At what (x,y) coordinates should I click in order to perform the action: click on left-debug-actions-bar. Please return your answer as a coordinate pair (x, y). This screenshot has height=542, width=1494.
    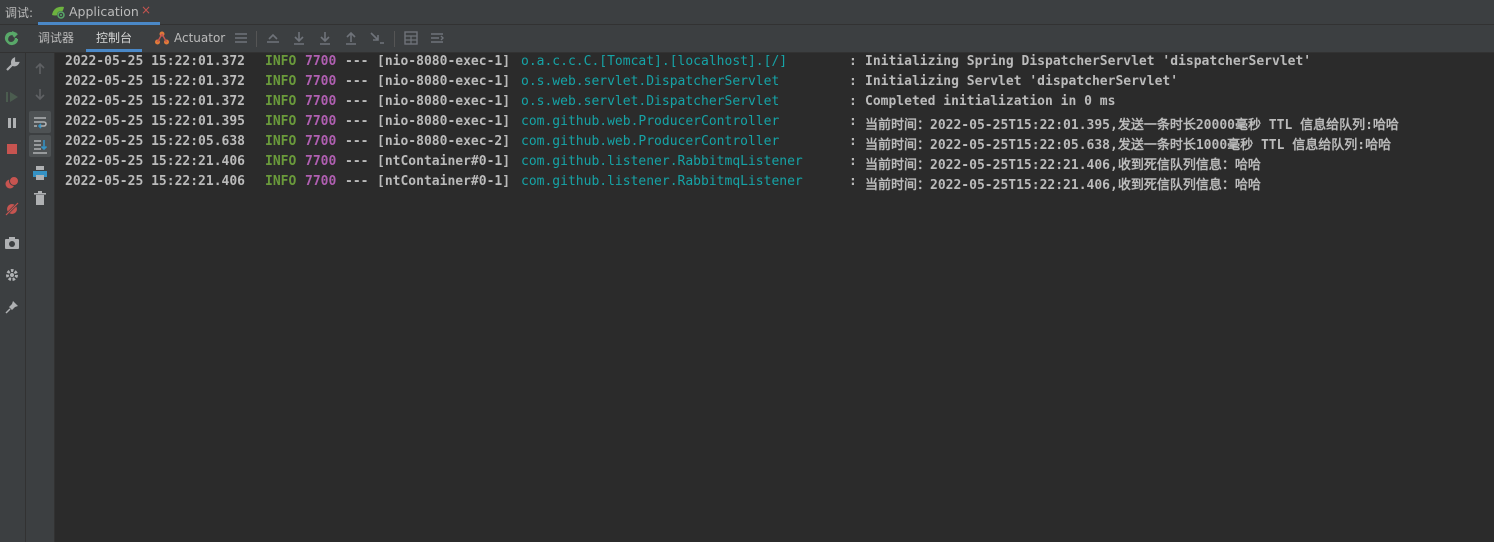
    Looking at the image, I should click on (13, 297).